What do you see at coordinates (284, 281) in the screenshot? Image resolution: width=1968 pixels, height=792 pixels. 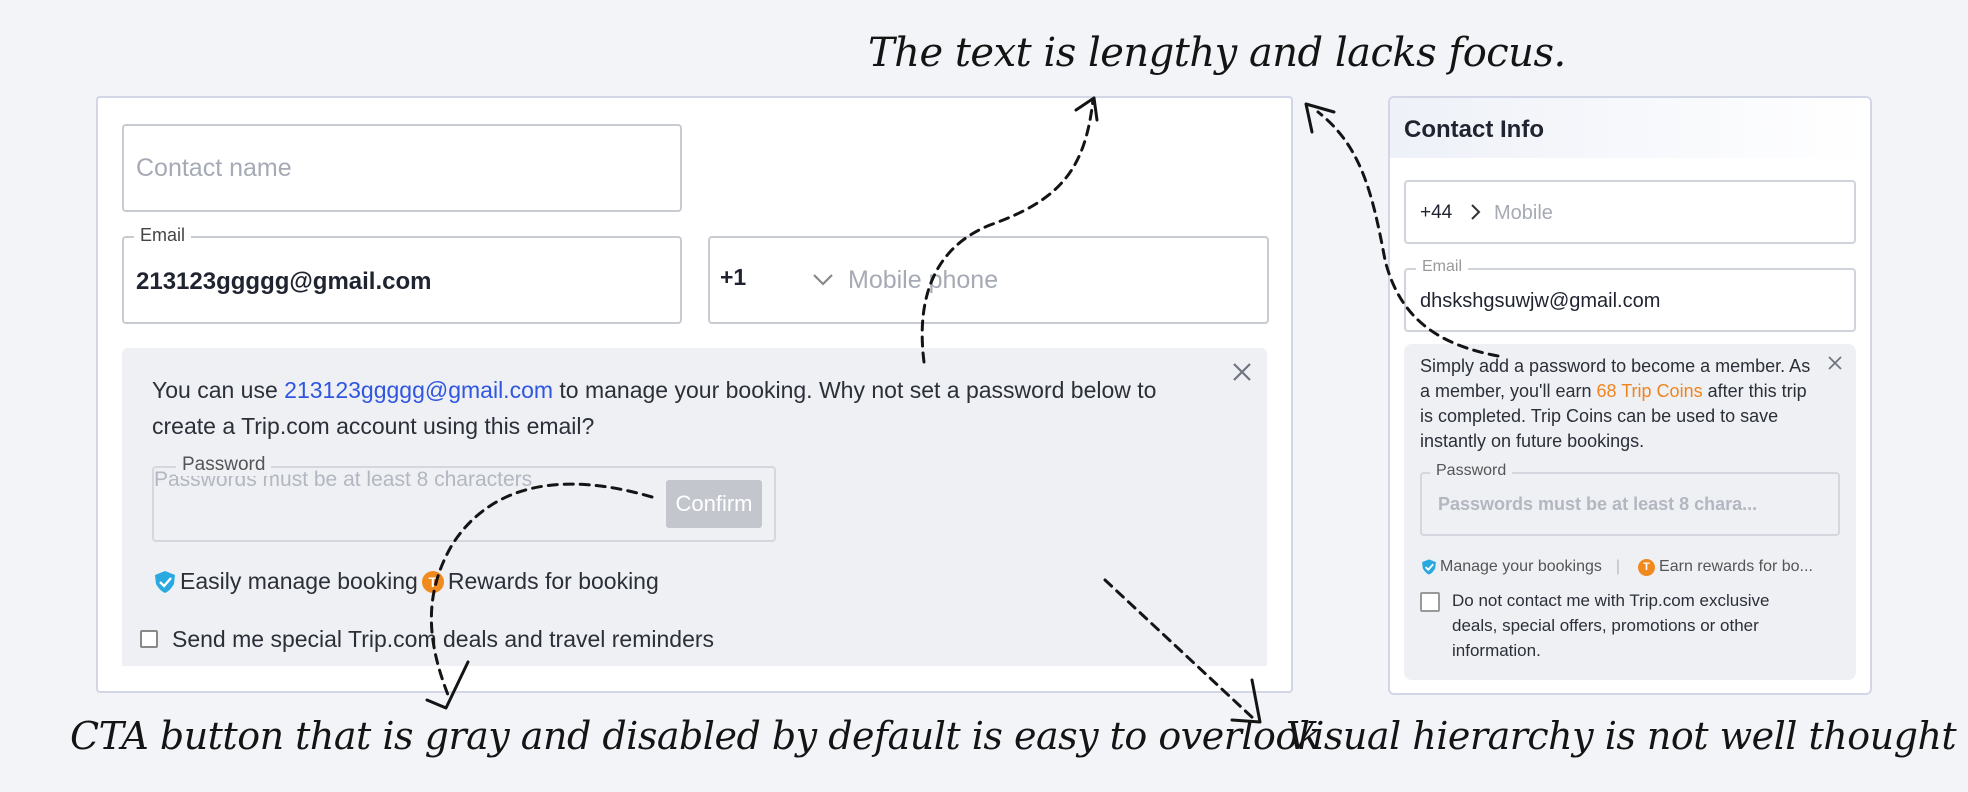 I see `email-value: 213123ggggg@gmail.com` at bounding box center [284, 281].